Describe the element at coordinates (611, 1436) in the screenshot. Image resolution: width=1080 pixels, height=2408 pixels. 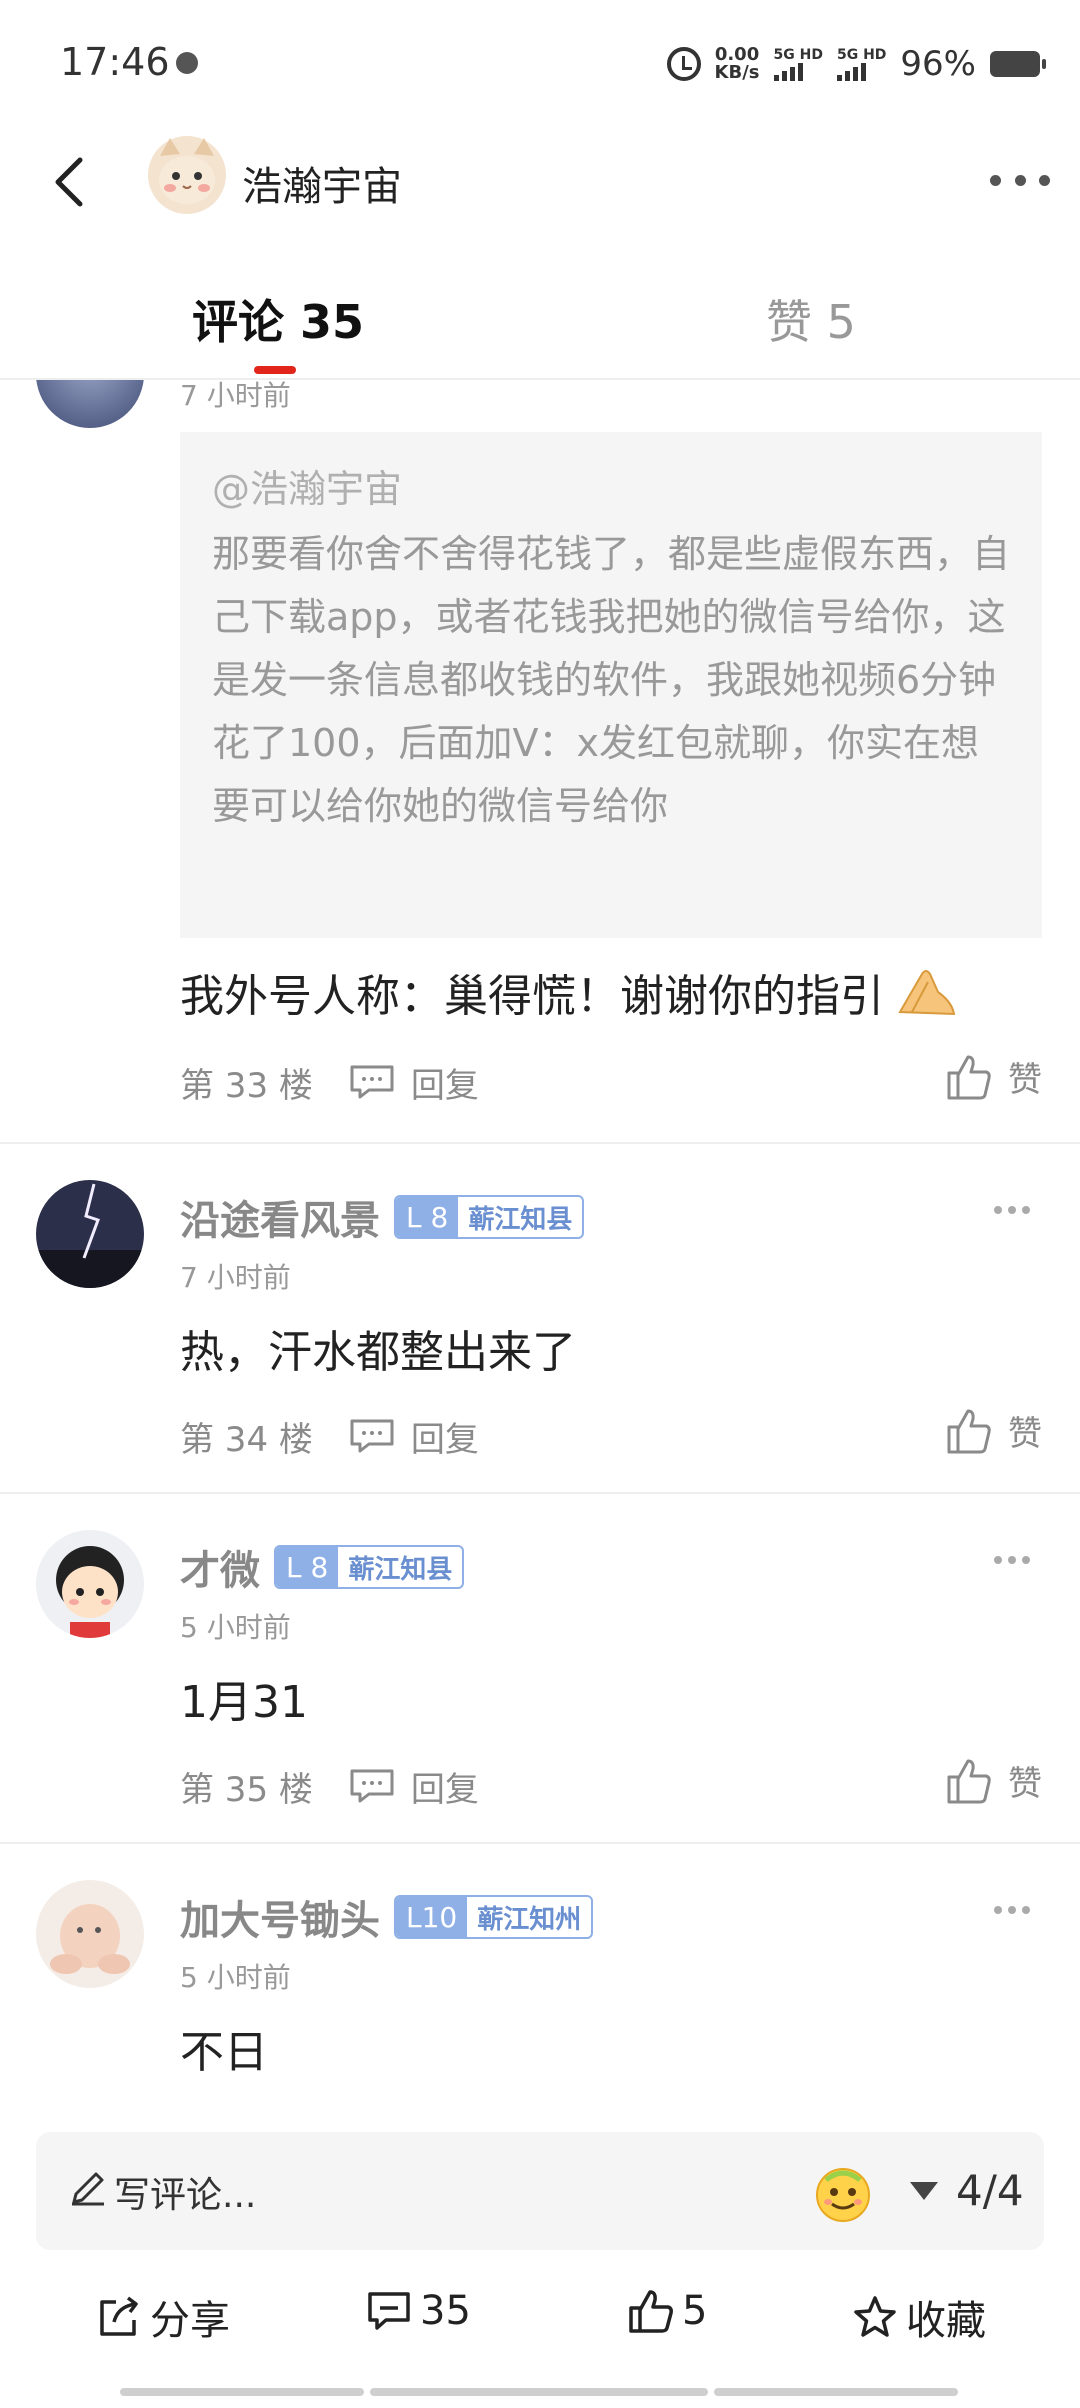
I see `comment-actions: 第 34 楼 回复 赞` at that location.